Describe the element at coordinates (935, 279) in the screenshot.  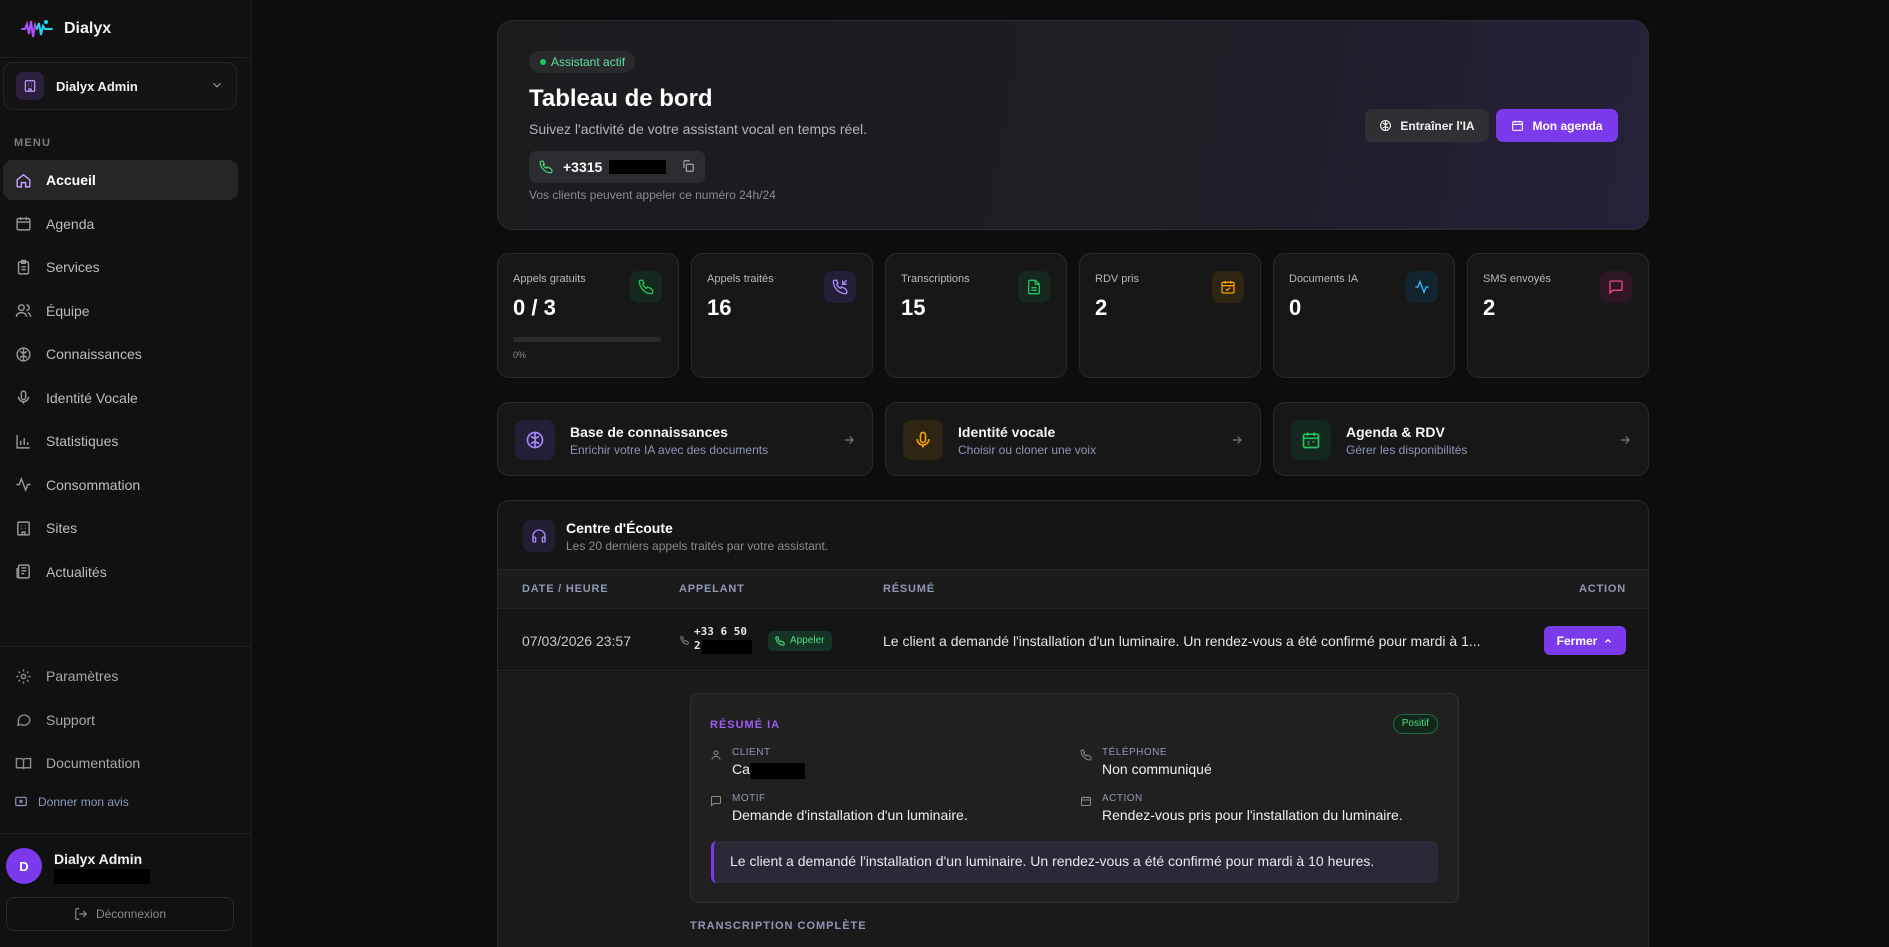
I see `stat-label: Transcriptions` at that location.